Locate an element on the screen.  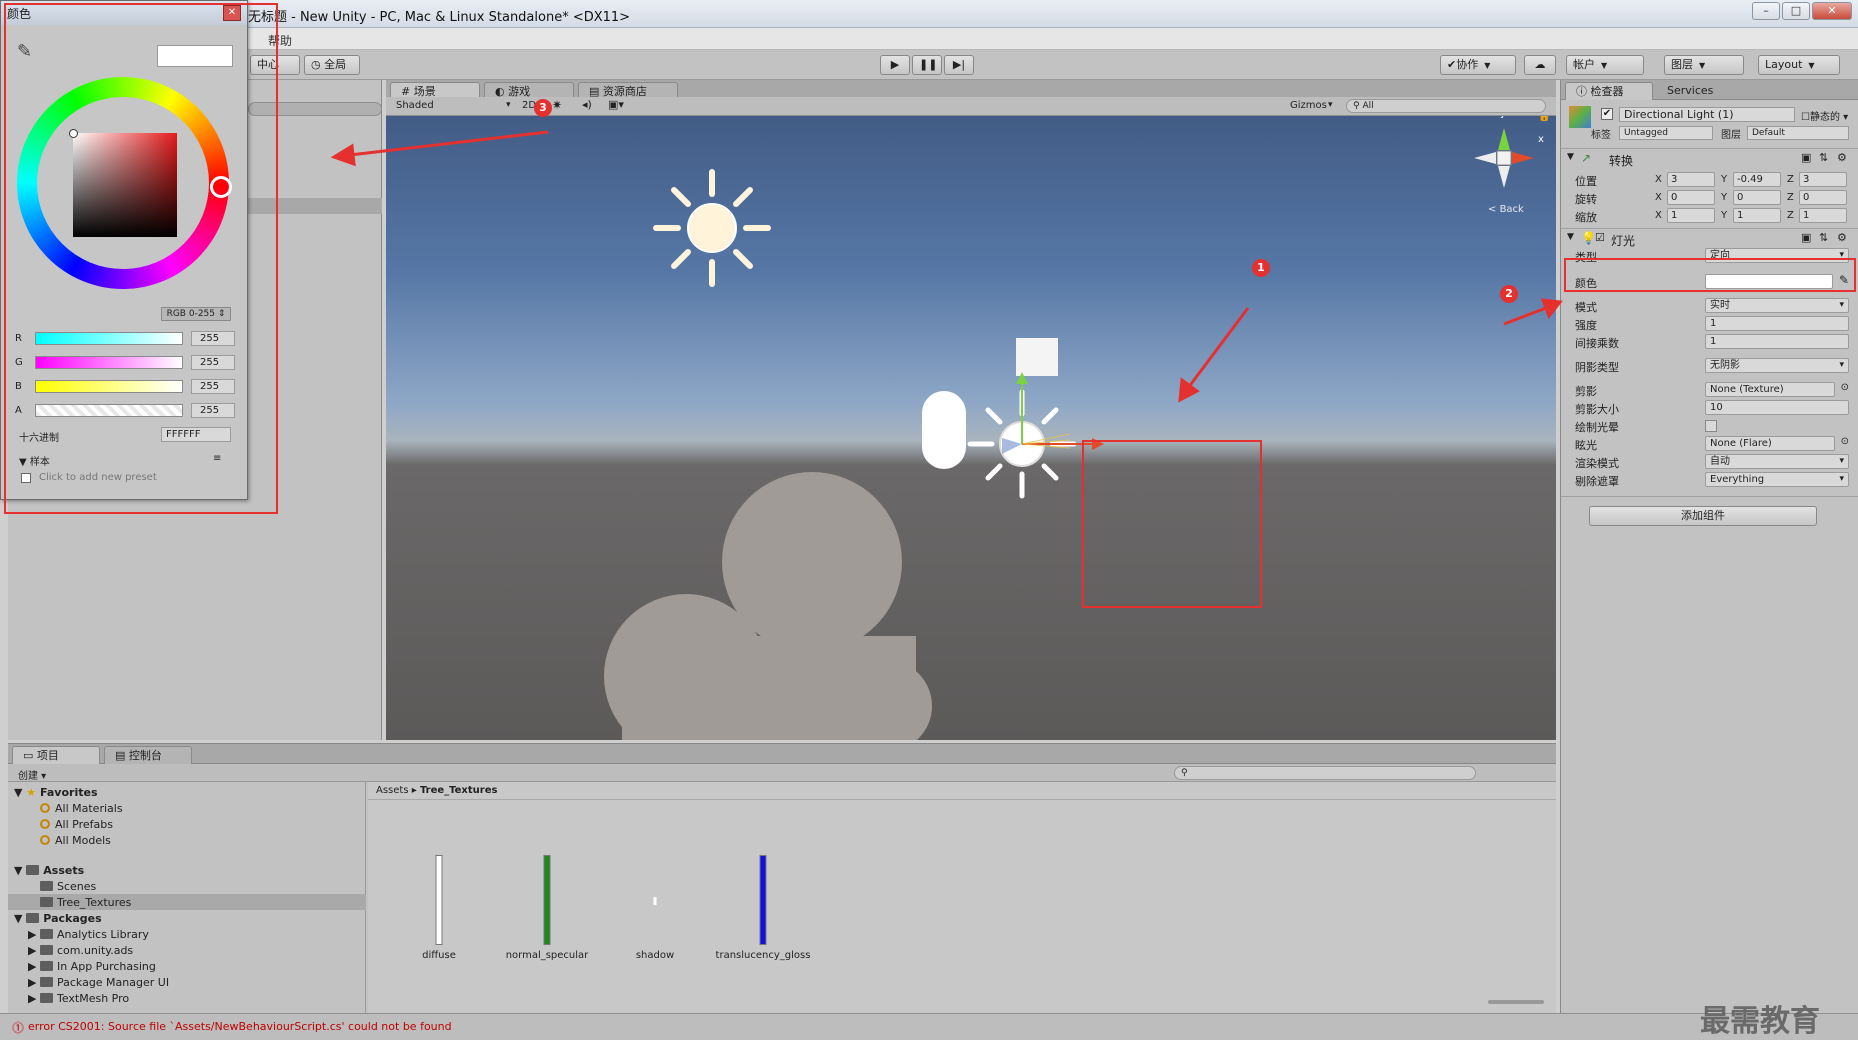
annotation-badge-1: 1 is located at coordinates (1261, 268).